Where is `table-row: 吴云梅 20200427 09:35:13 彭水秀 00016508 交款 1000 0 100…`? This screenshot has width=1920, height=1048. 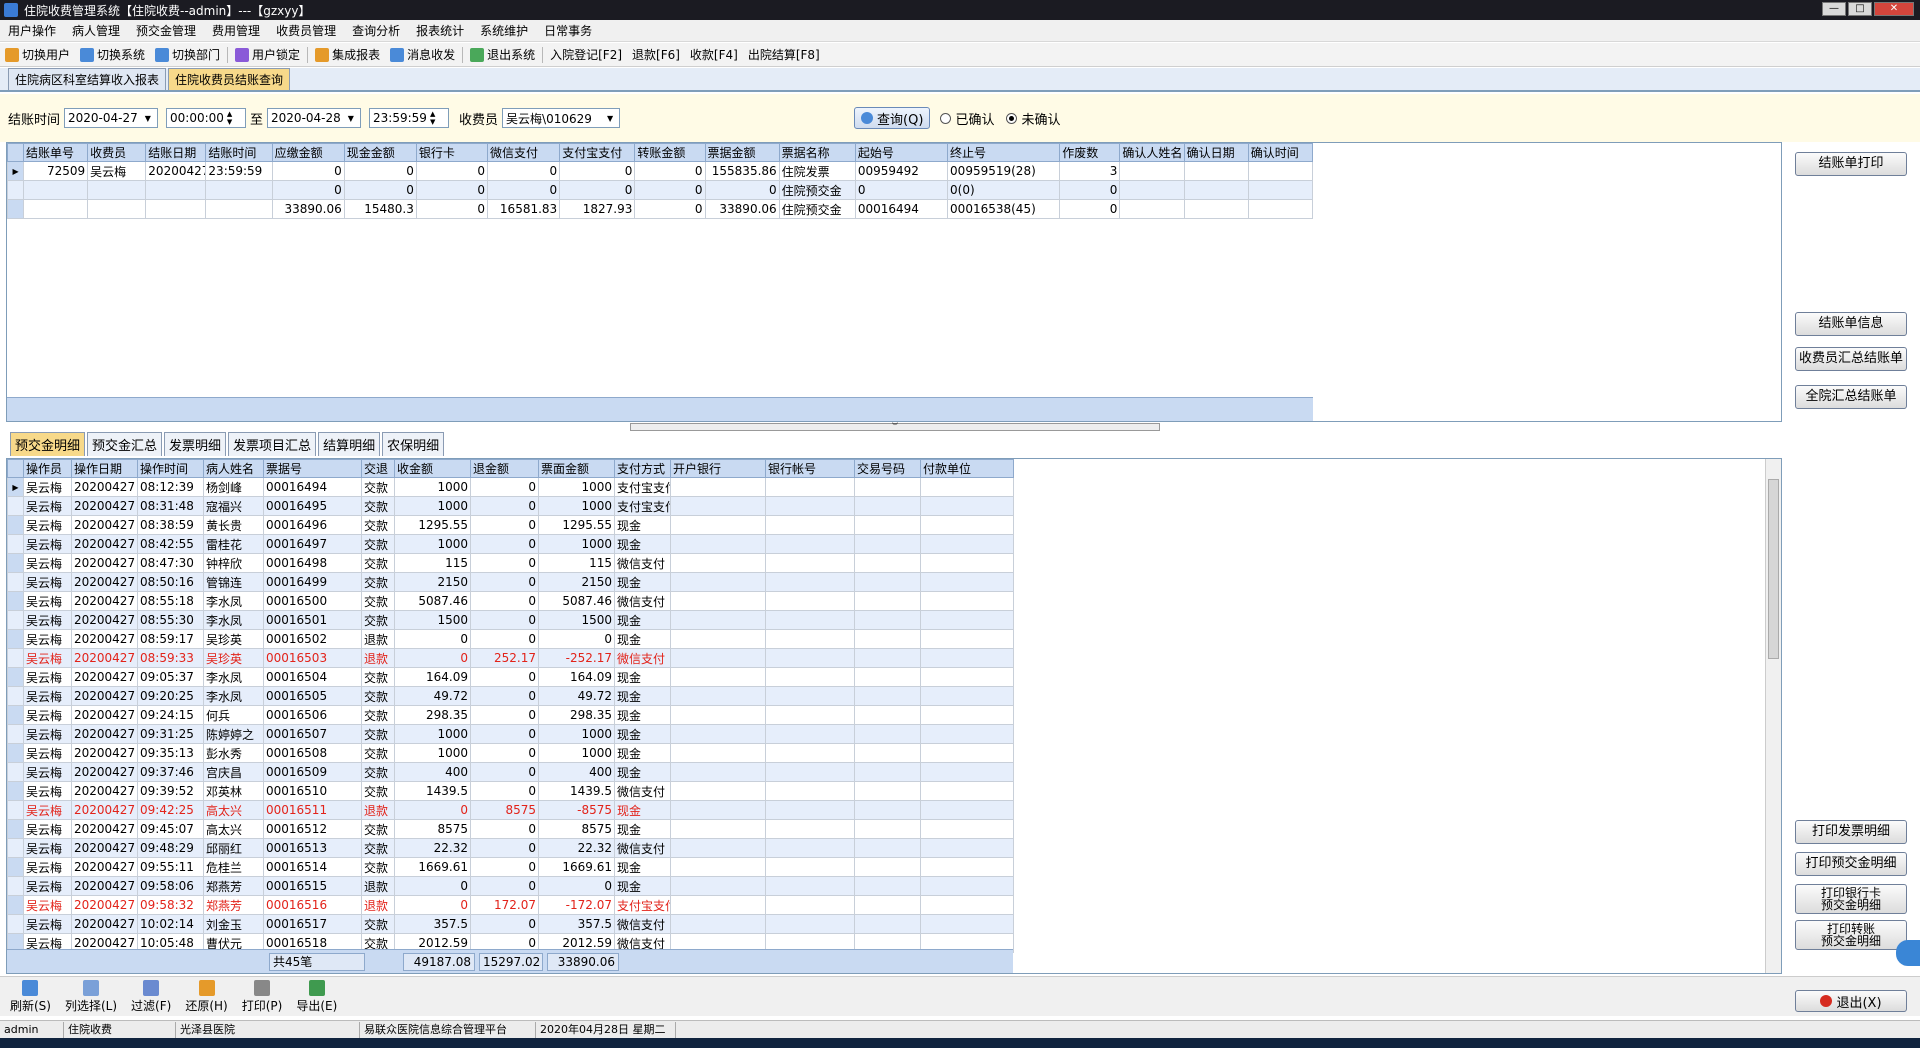
table-row: 吴云梅 20200427 09:35:13 彭水秀 00016508 交款 1000 0 100… is located at coordinates (510, 753).